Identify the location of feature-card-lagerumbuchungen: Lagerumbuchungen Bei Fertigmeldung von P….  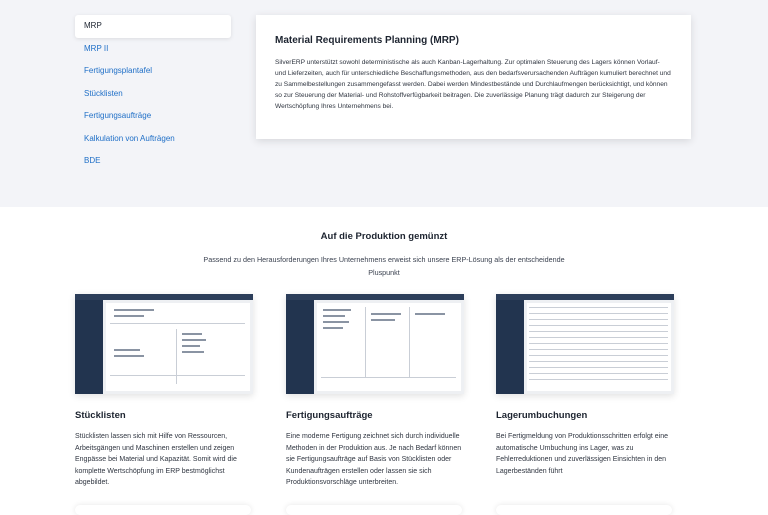
(586, 385).